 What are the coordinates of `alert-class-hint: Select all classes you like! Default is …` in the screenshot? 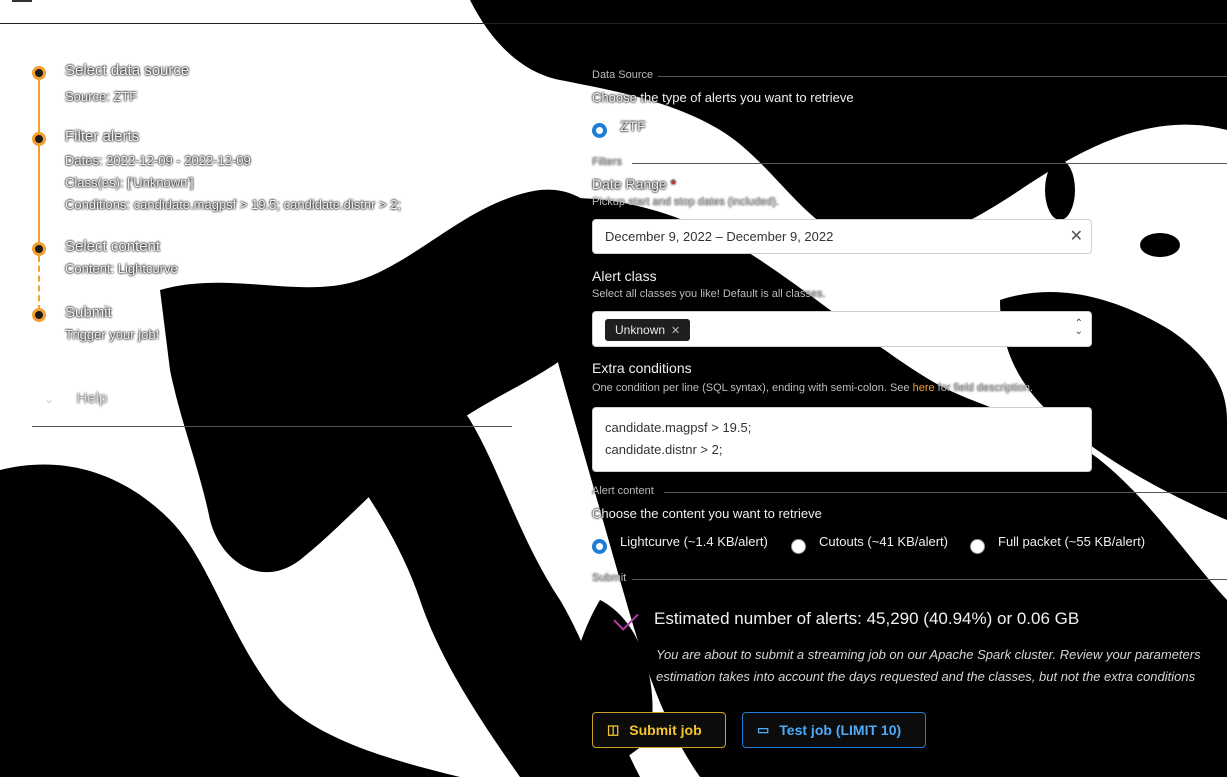 It's located at (709, 294).